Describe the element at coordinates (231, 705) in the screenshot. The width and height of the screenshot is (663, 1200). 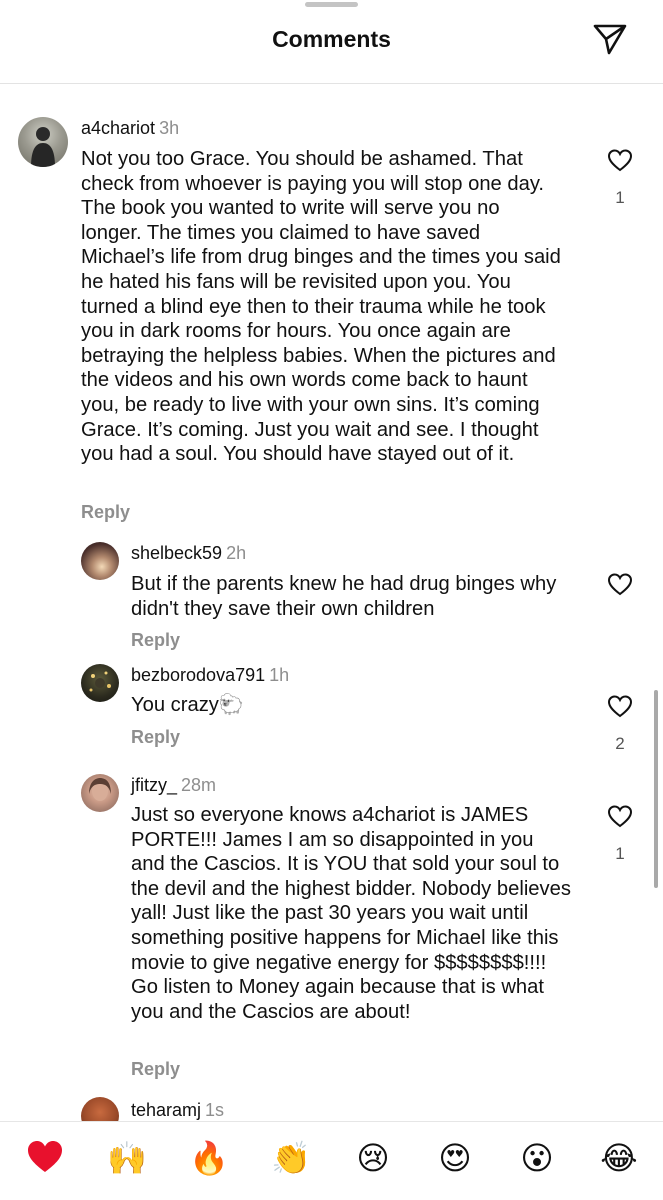
I see `sheep-icon: 🐑` at that location.